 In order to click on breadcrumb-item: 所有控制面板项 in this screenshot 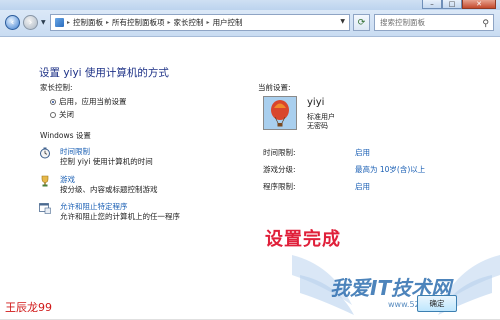, I will do `click(138, 22)`.